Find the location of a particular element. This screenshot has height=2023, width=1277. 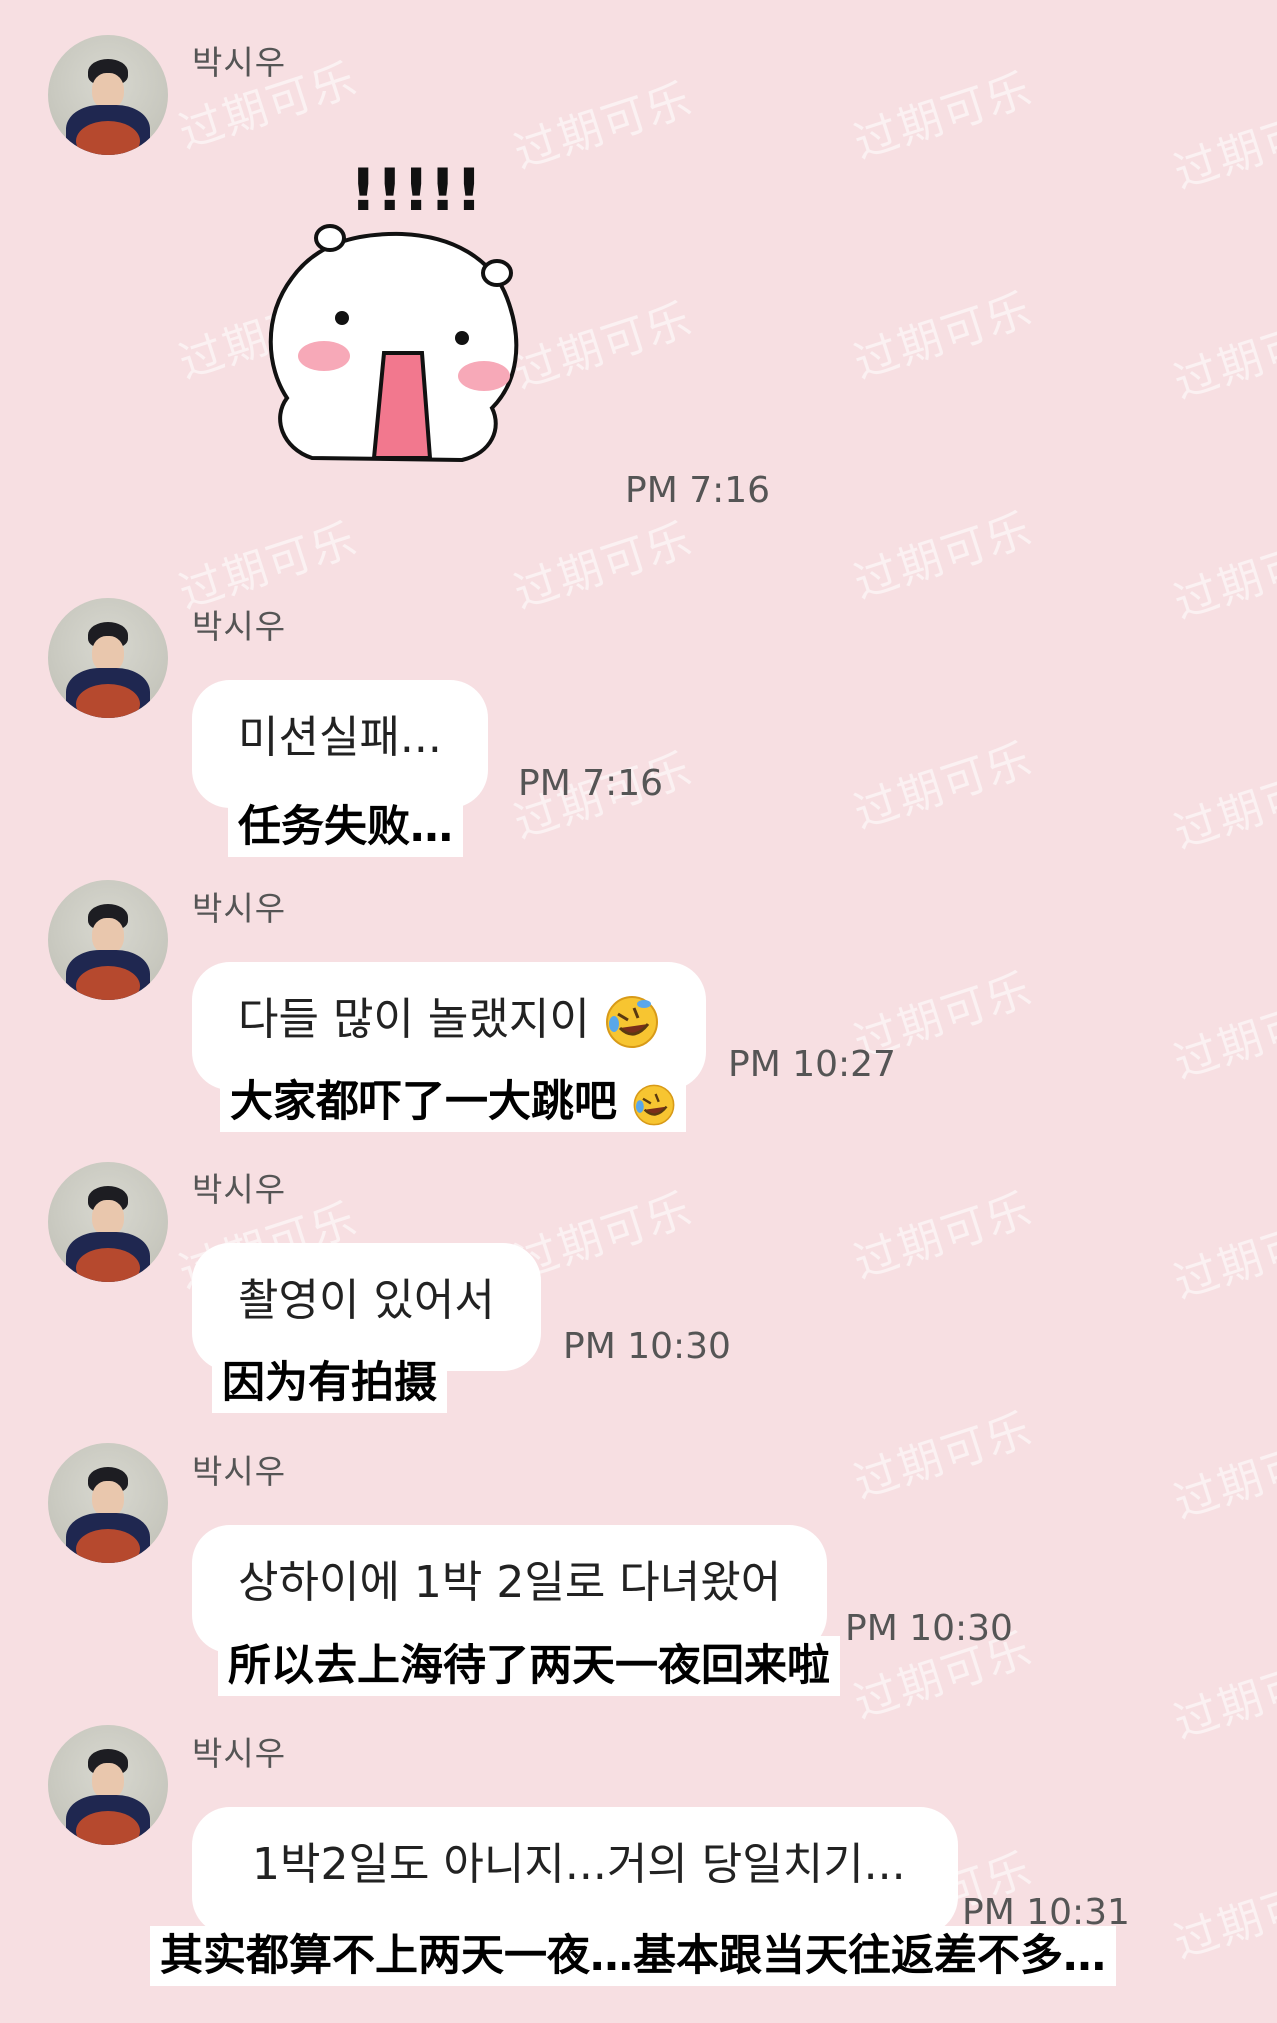

translation-subtitle: 因为有拍摄 is located at coordinates (329, 1383).